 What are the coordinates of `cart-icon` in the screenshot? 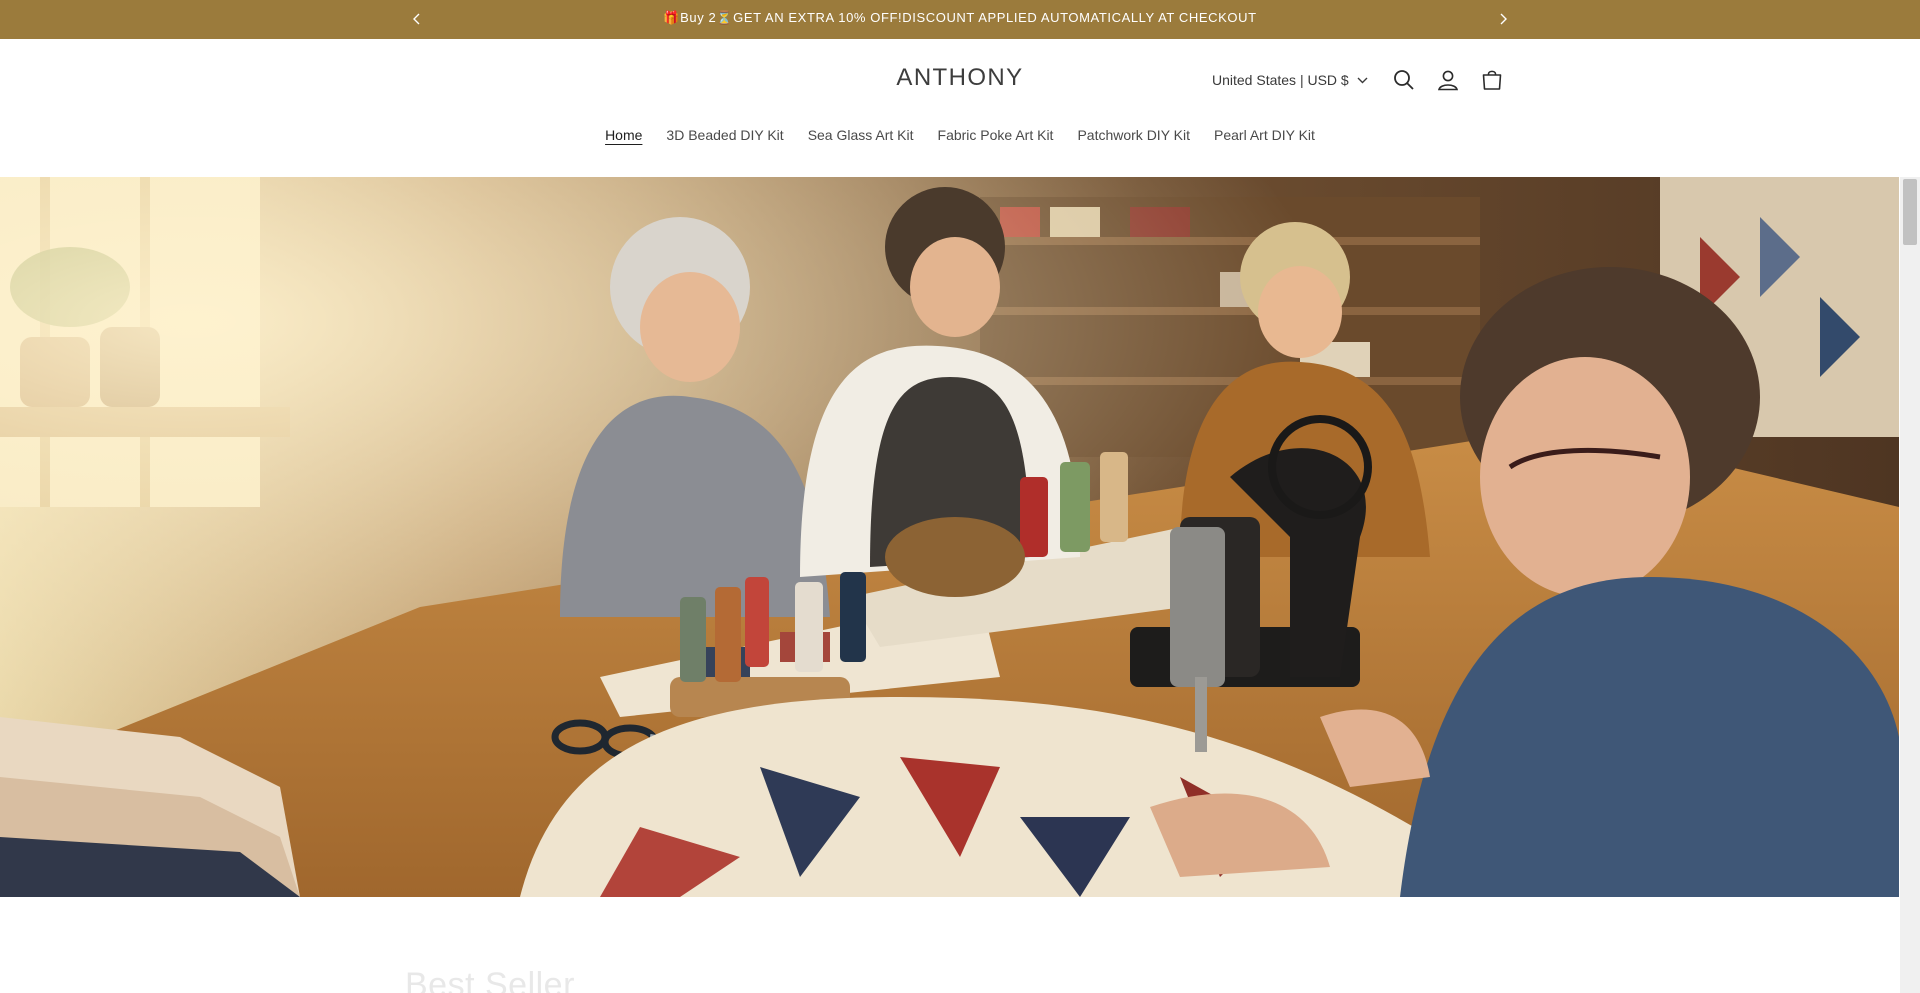 It's located at (1492, 80).